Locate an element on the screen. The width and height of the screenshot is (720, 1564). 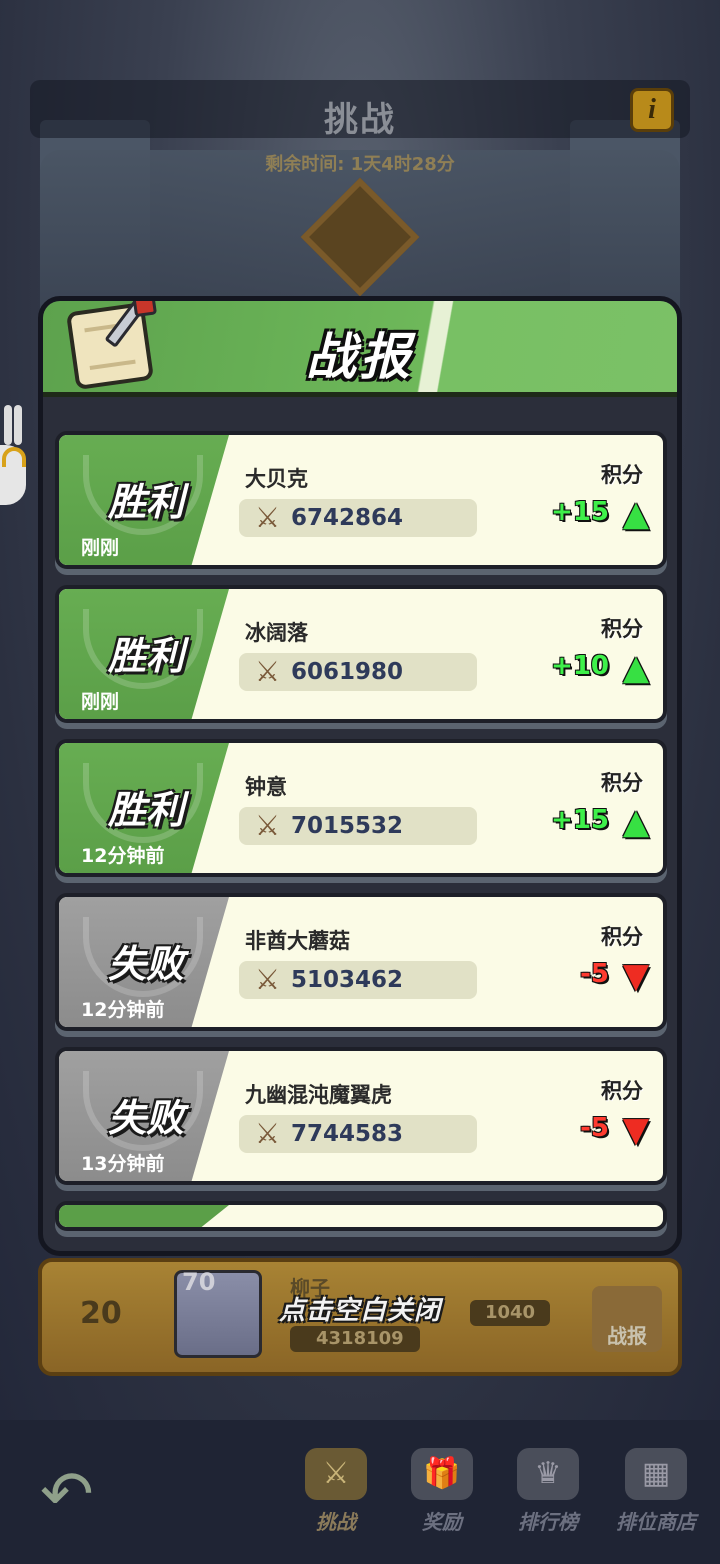
tab-label: 排行榜 is located at coordinates (548, 1522).